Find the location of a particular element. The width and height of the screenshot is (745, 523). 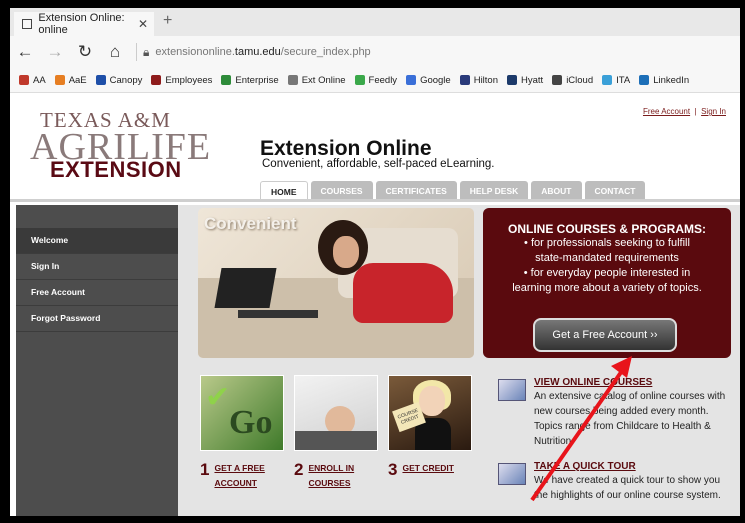

arrow-line is located at coordinates (578, 434).